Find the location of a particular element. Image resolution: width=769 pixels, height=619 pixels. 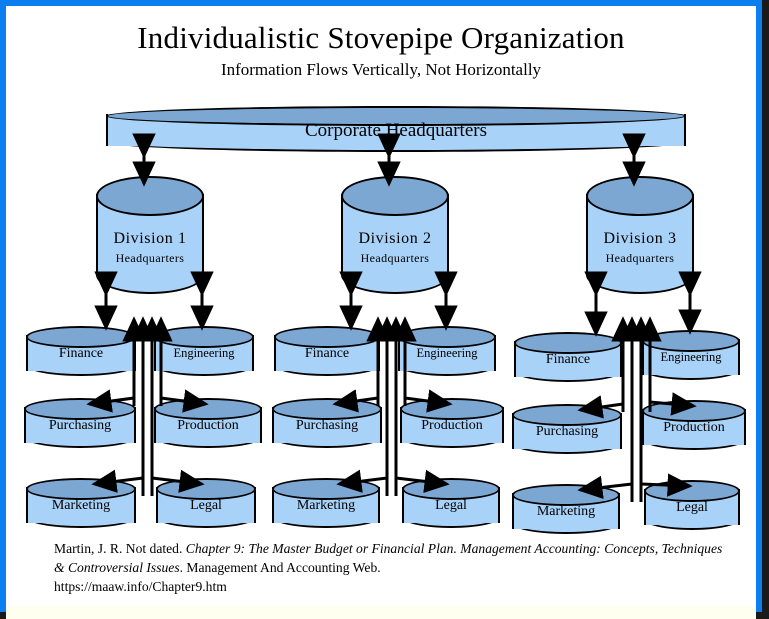

division-2-label: Division 2 is located at coordinates (395, 238).